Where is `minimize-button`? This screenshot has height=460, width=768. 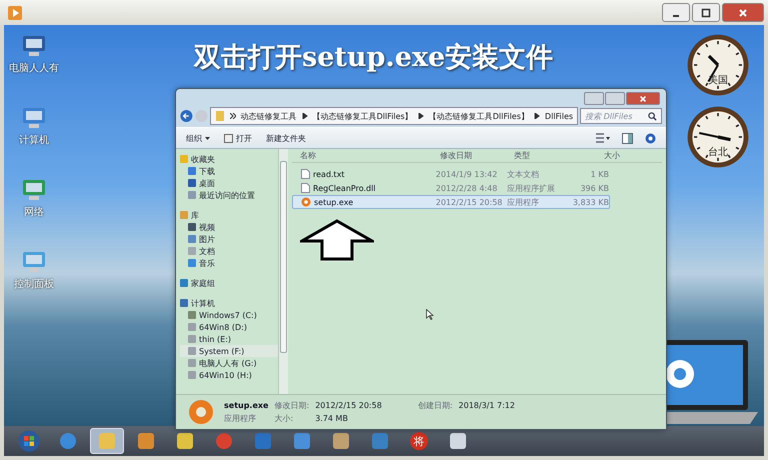 minimize-button is located at coordinates (676, 12).